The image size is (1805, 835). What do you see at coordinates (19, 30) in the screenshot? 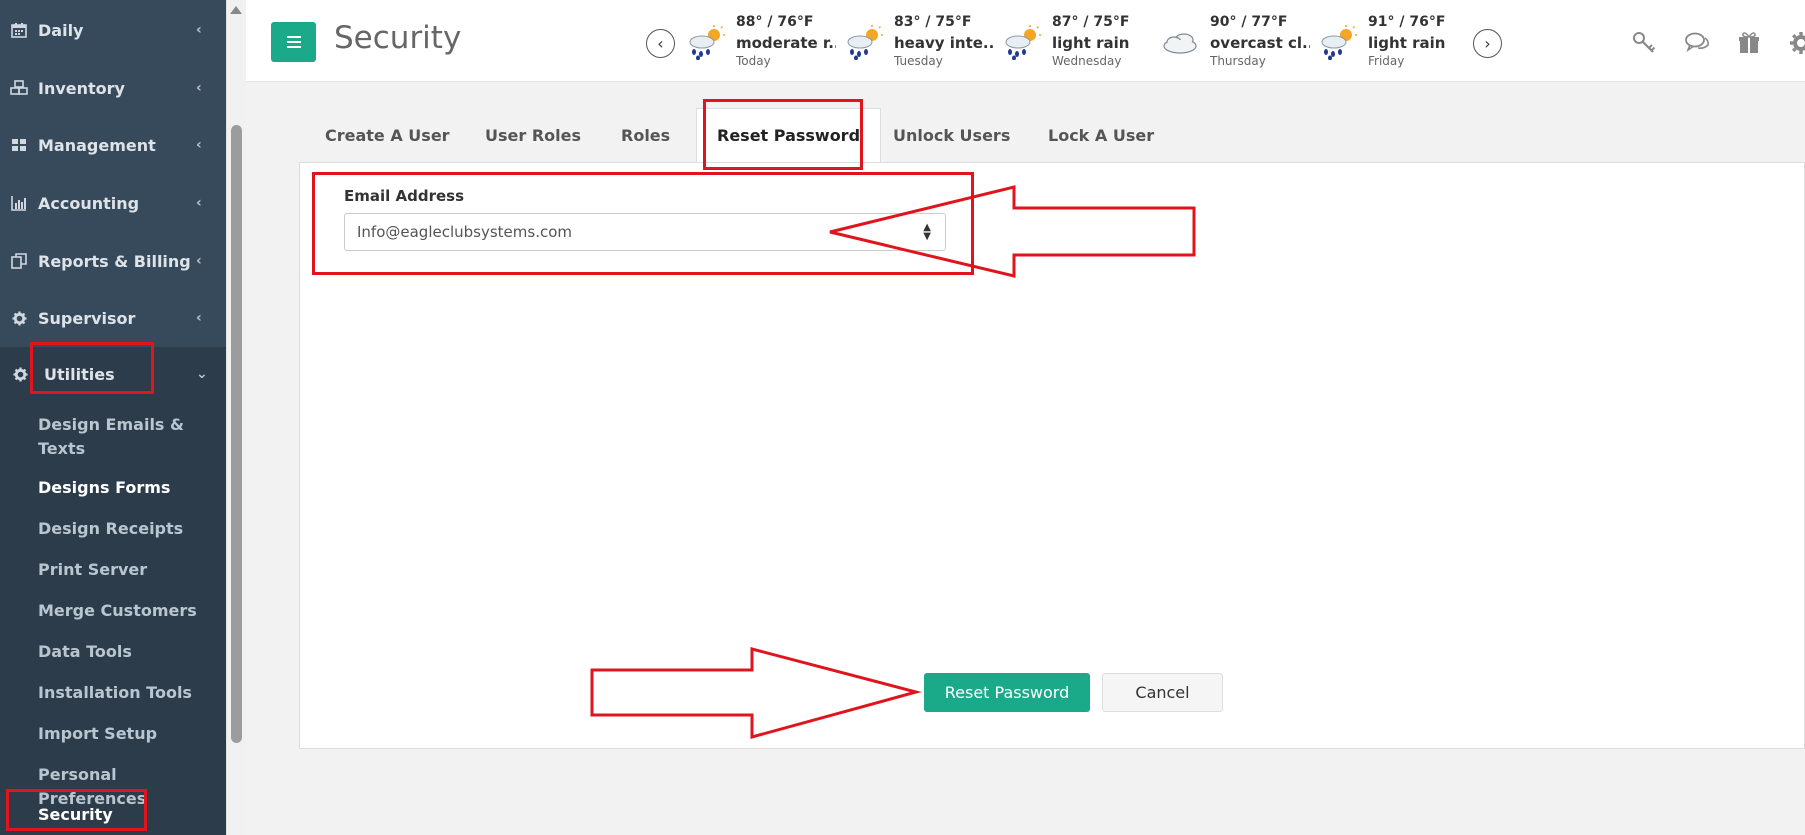
I see `calendar-icon` at bounding box center [19, 30].